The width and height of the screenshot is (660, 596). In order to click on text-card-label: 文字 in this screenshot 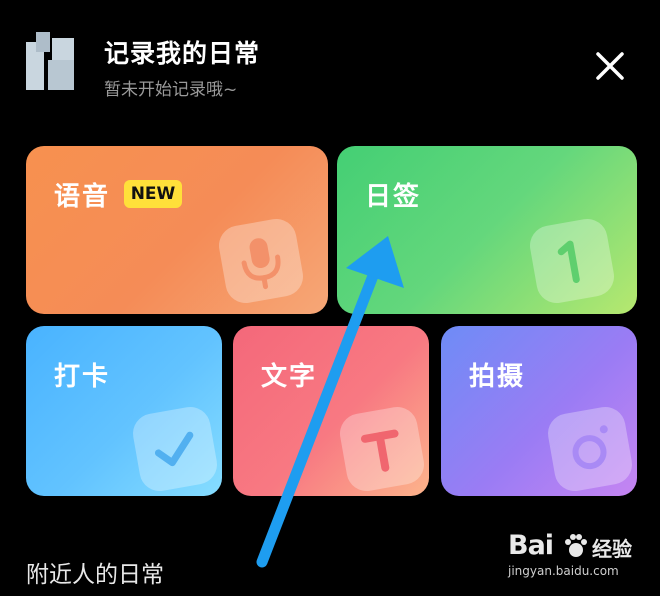, I will do `click(289, 377)`.